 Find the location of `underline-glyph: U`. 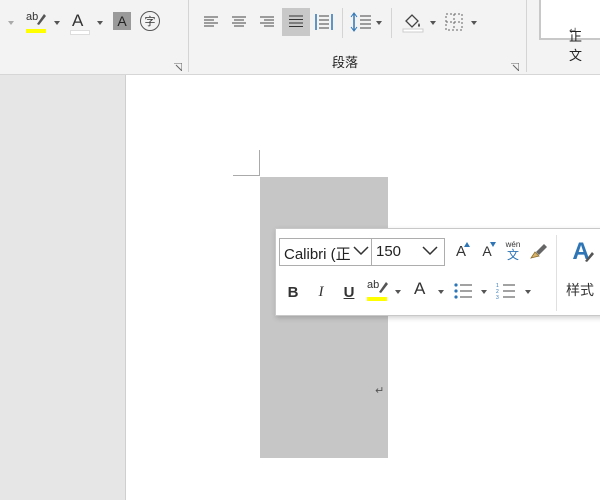

underline-glyph: U is located at coordinates (349, 292).